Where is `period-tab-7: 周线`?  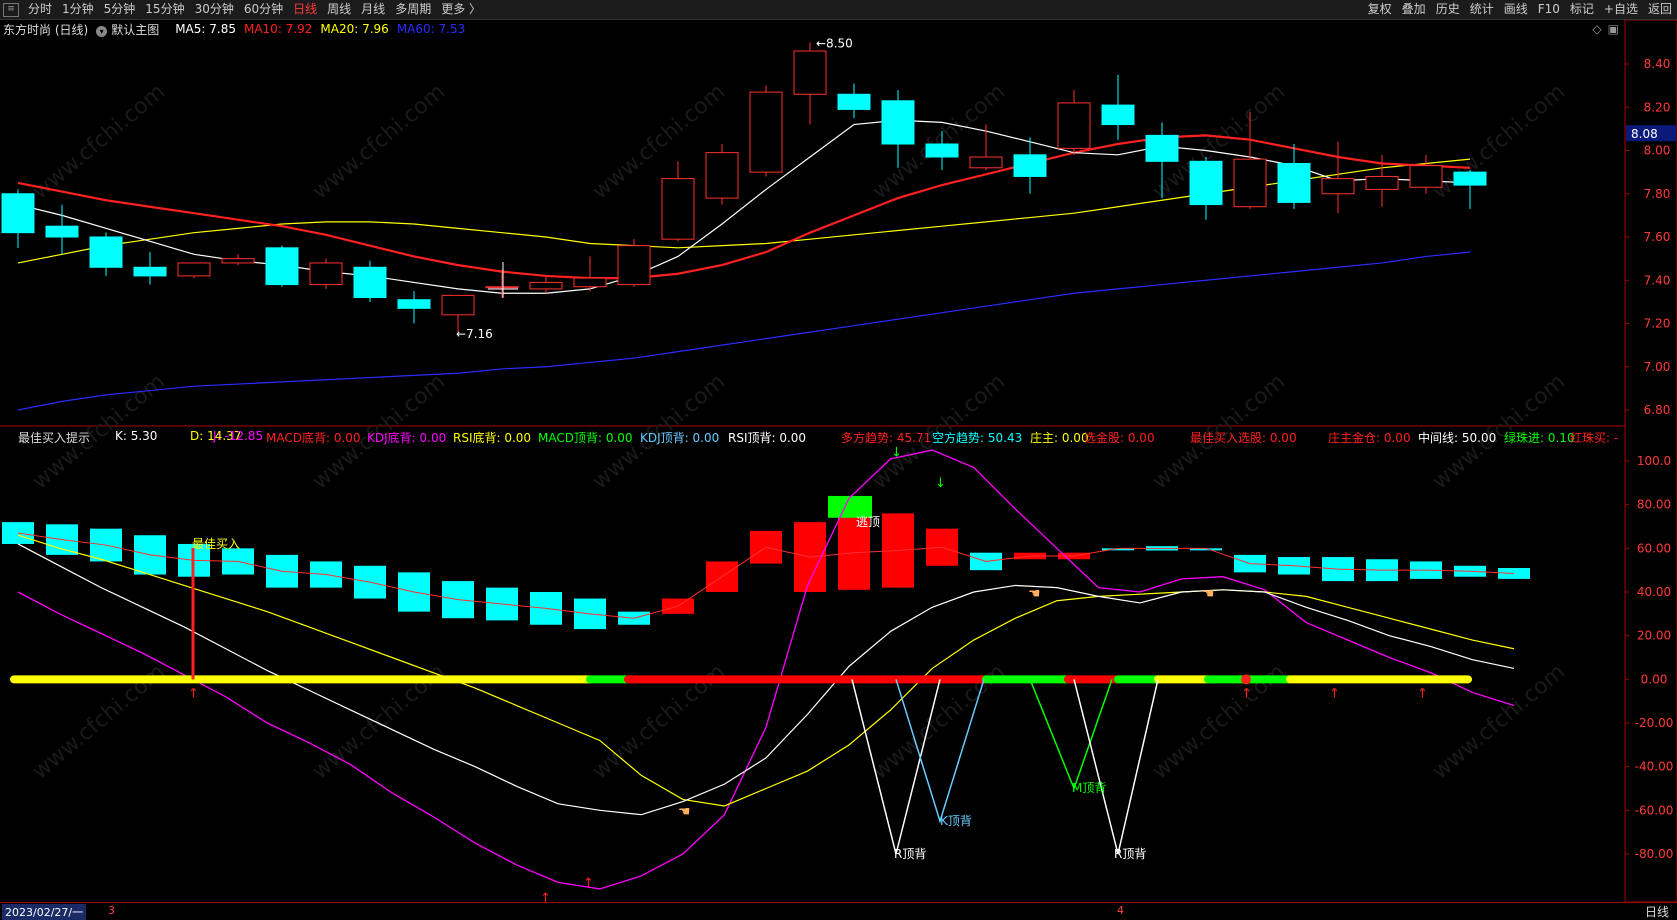
period-tab-7: 周线 is located at coordinates (339, 9).